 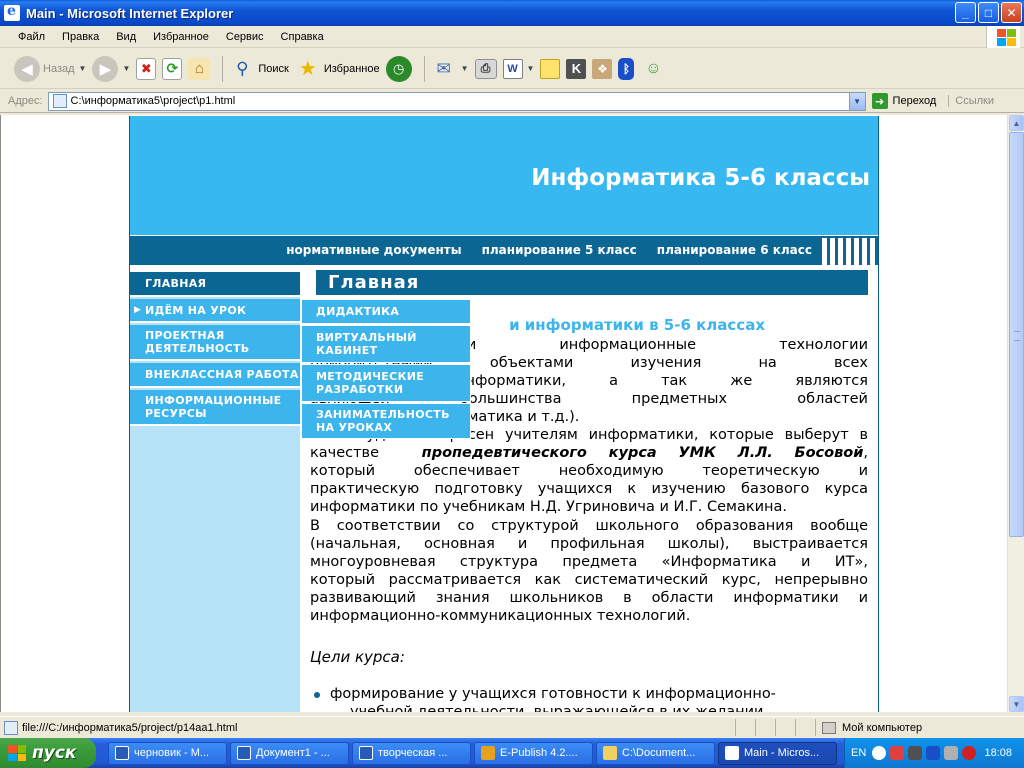 What do you see at coordinates (1016, 334) in the screenshot?
I see `scroll-thumb` at bounding box center [1016, 334].